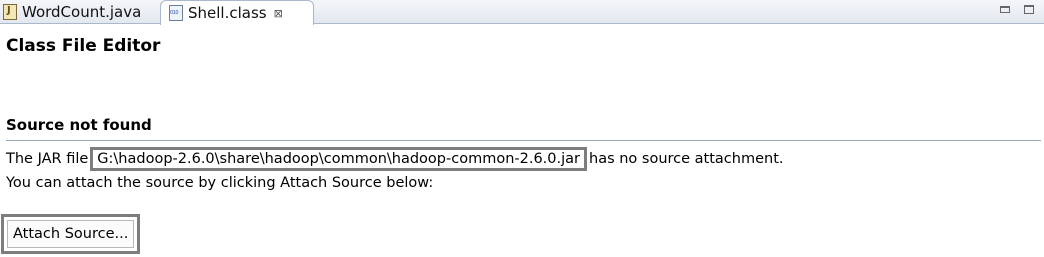  I want to click on close-tab-icon: ⊠, so click(278, 13).